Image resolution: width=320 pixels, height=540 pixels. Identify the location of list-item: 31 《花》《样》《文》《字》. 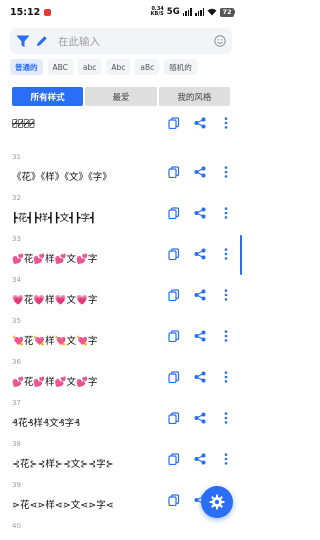
(121, 171).